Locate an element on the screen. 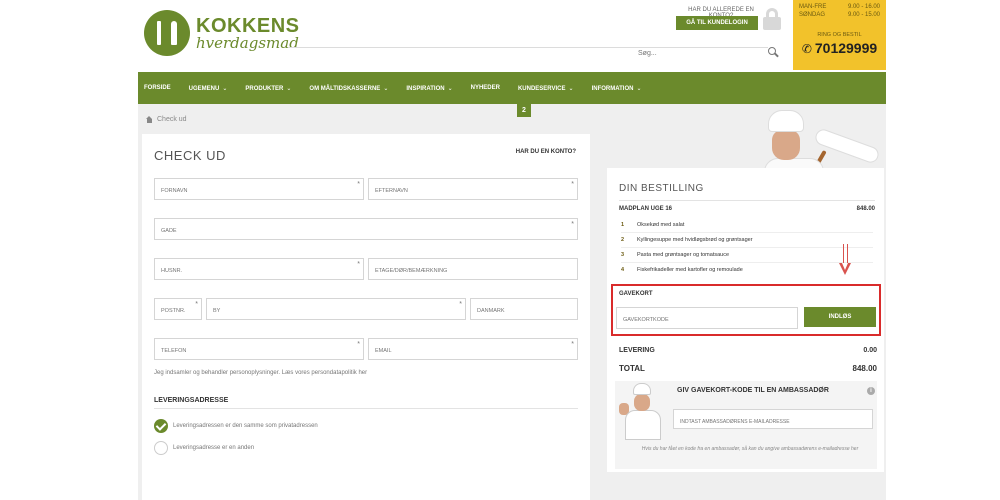  list-item: 1 Oksekød med salat is located at coordinates (653, 225).